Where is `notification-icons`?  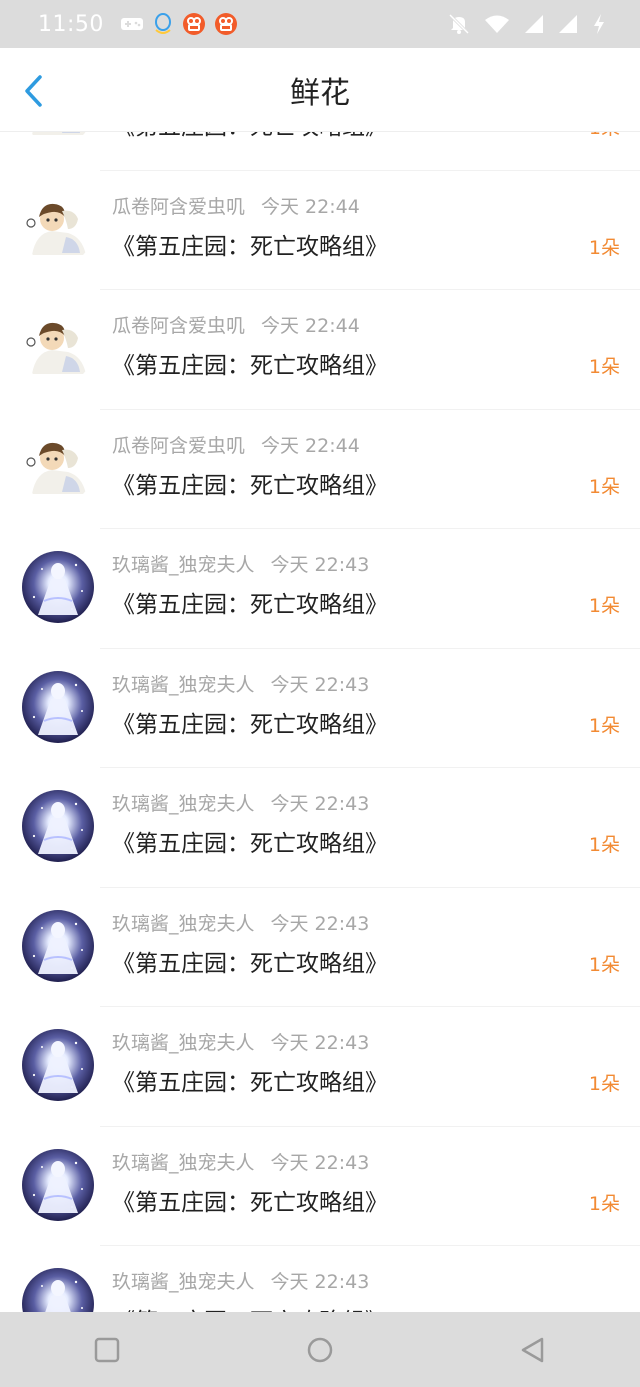 notification-icons is located at coordinates (179, 24).